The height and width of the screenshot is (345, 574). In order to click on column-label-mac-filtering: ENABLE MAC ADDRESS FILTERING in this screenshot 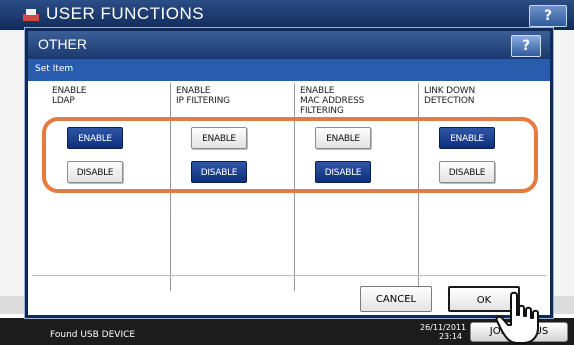, I will do `click(355, 101)`.